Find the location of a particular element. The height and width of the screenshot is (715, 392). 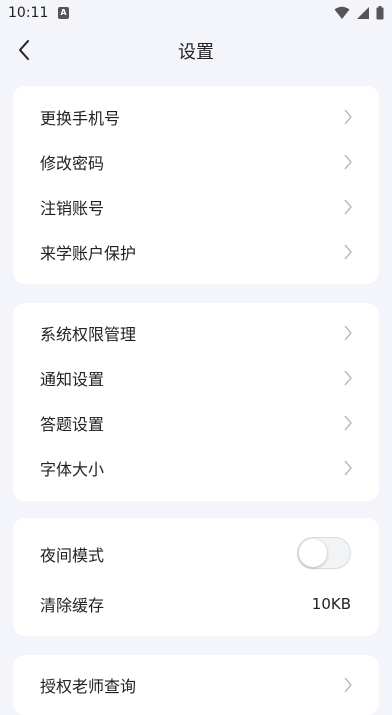

toggle-knob is located at coordinates (313, 553).